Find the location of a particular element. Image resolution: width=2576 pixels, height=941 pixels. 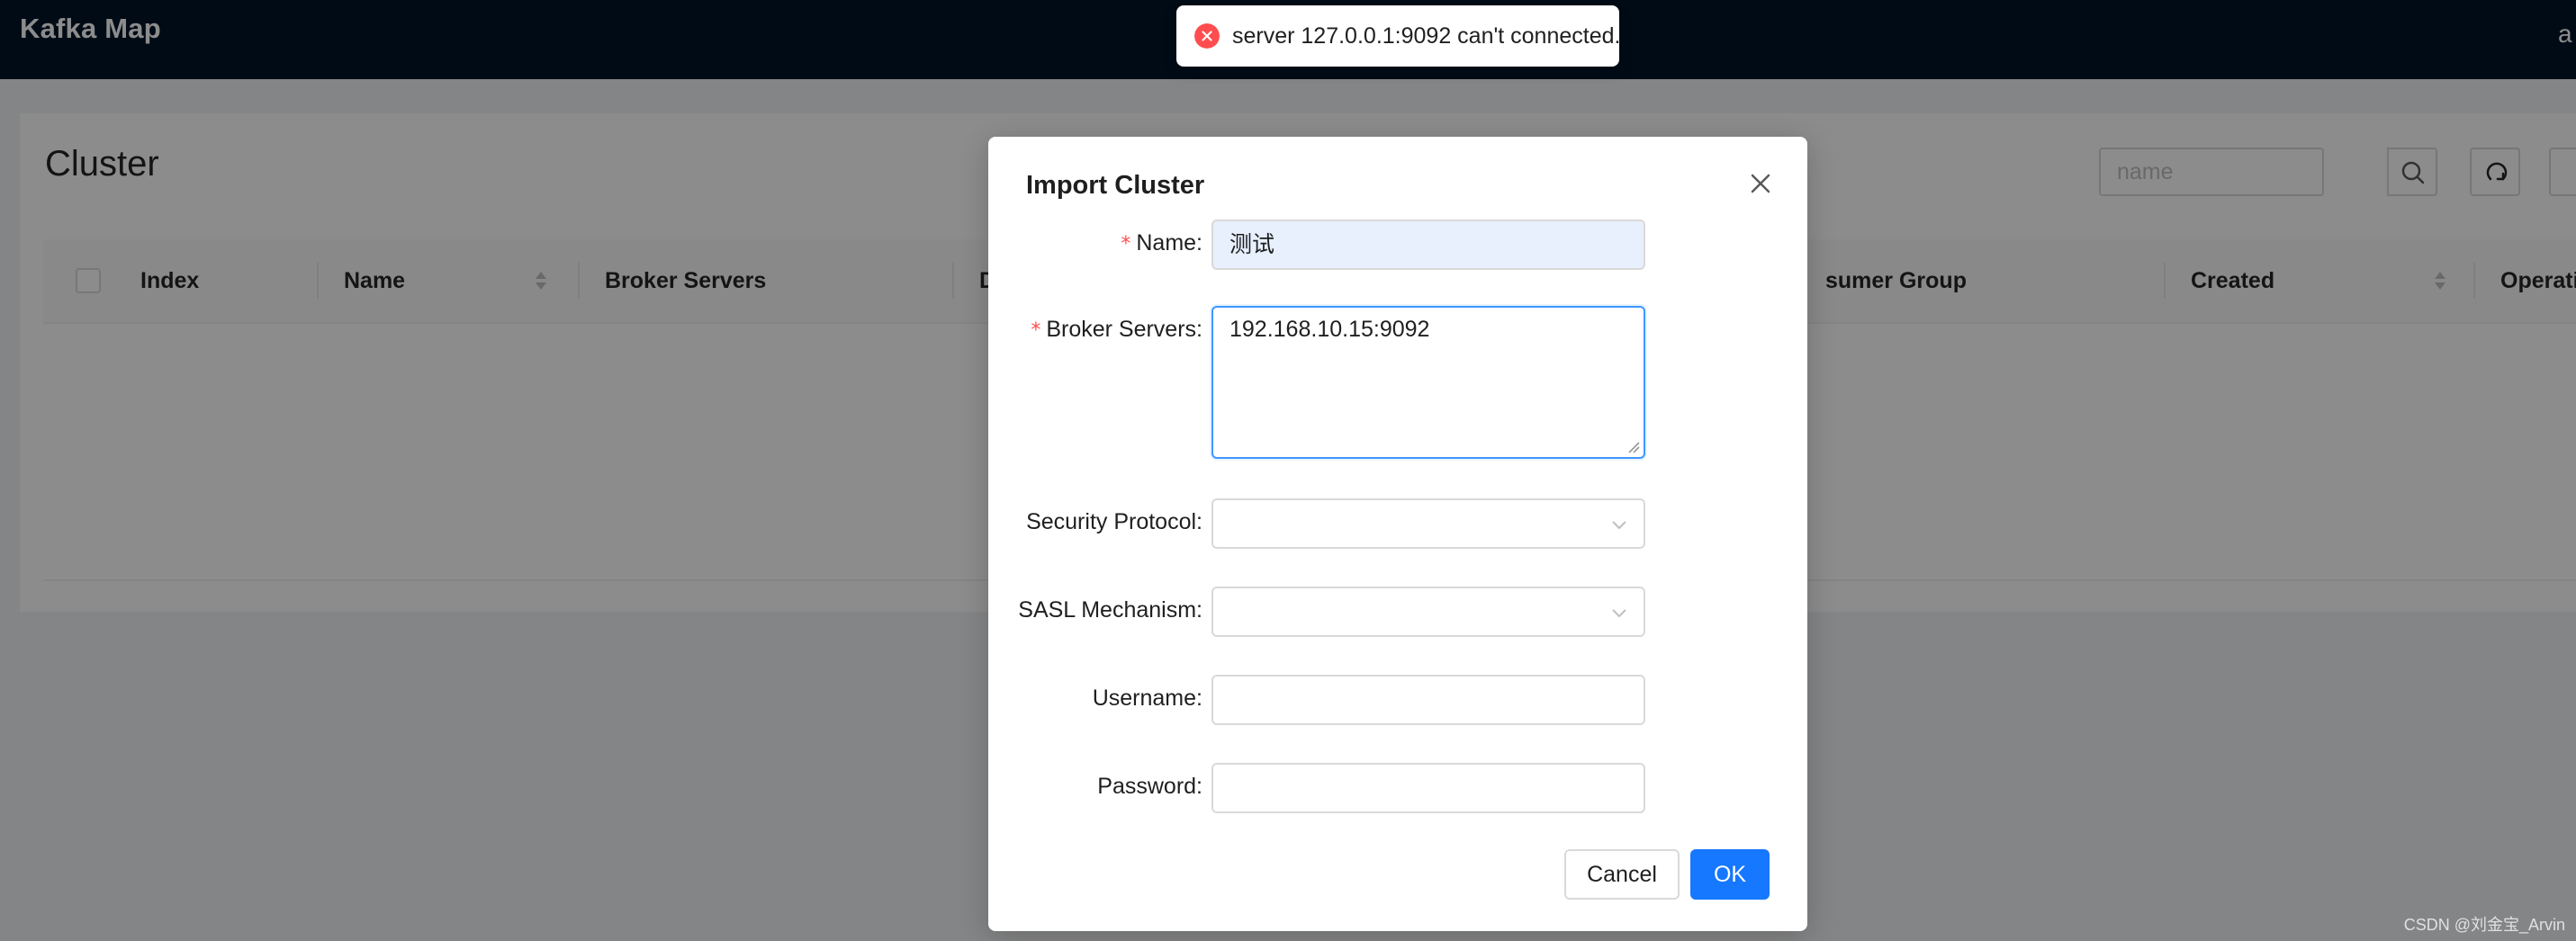

security-protocol-select is located at coordinates (1428, 524).